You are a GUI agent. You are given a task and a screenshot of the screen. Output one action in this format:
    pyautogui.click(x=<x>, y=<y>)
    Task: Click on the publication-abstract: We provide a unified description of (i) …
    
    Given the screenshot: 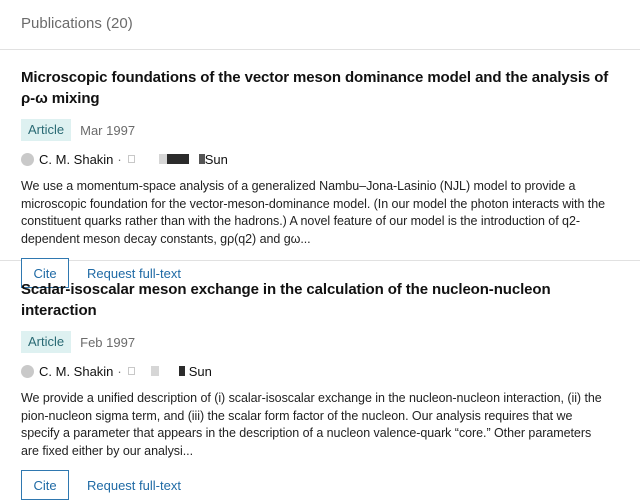 What is the action you would take?
    pyautogui.click(x=311, y=424)
    